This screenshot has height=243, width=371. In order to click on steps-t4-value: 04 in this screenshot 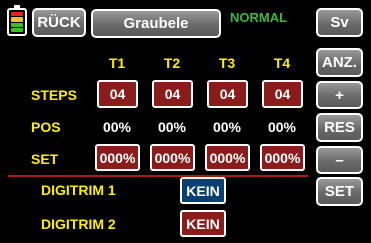, I will do `click(282, 94)`.